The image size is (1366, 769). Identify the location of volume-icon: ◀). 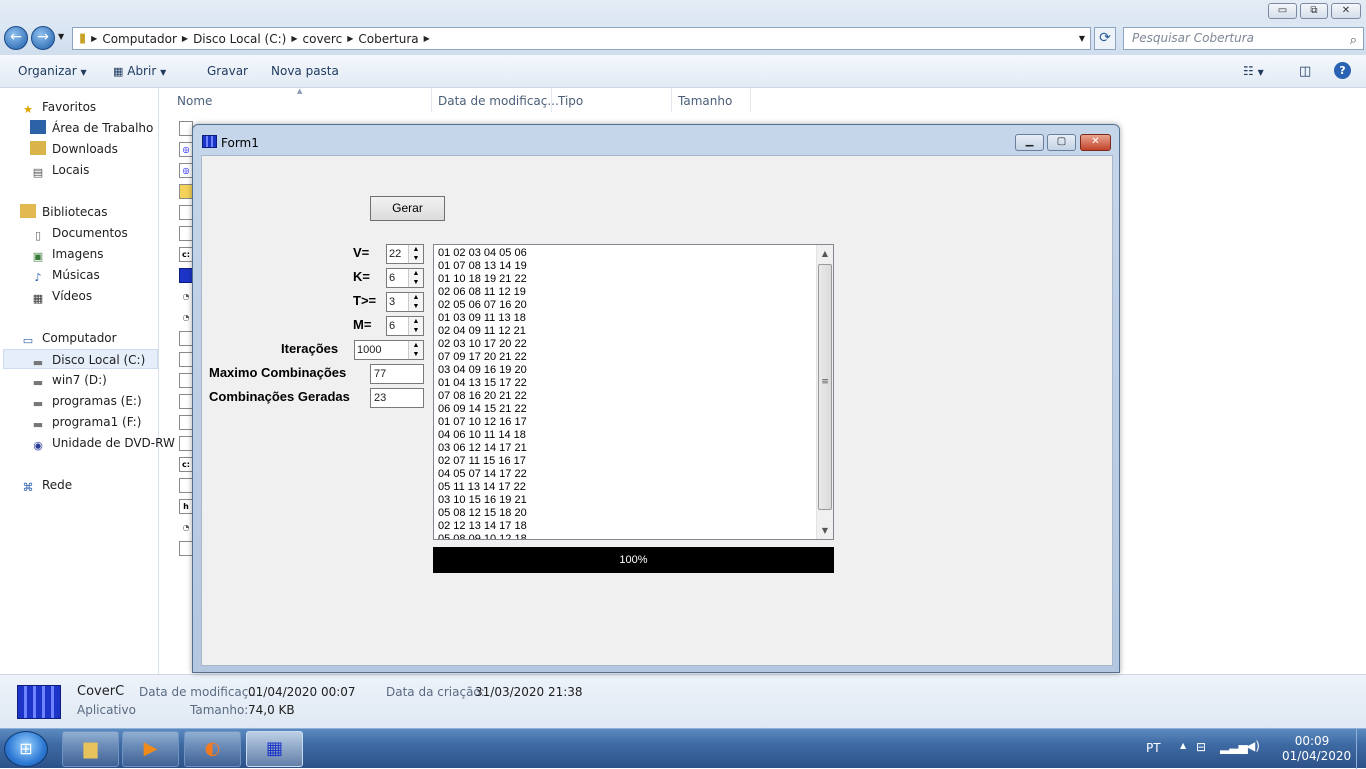
(1253, 746).